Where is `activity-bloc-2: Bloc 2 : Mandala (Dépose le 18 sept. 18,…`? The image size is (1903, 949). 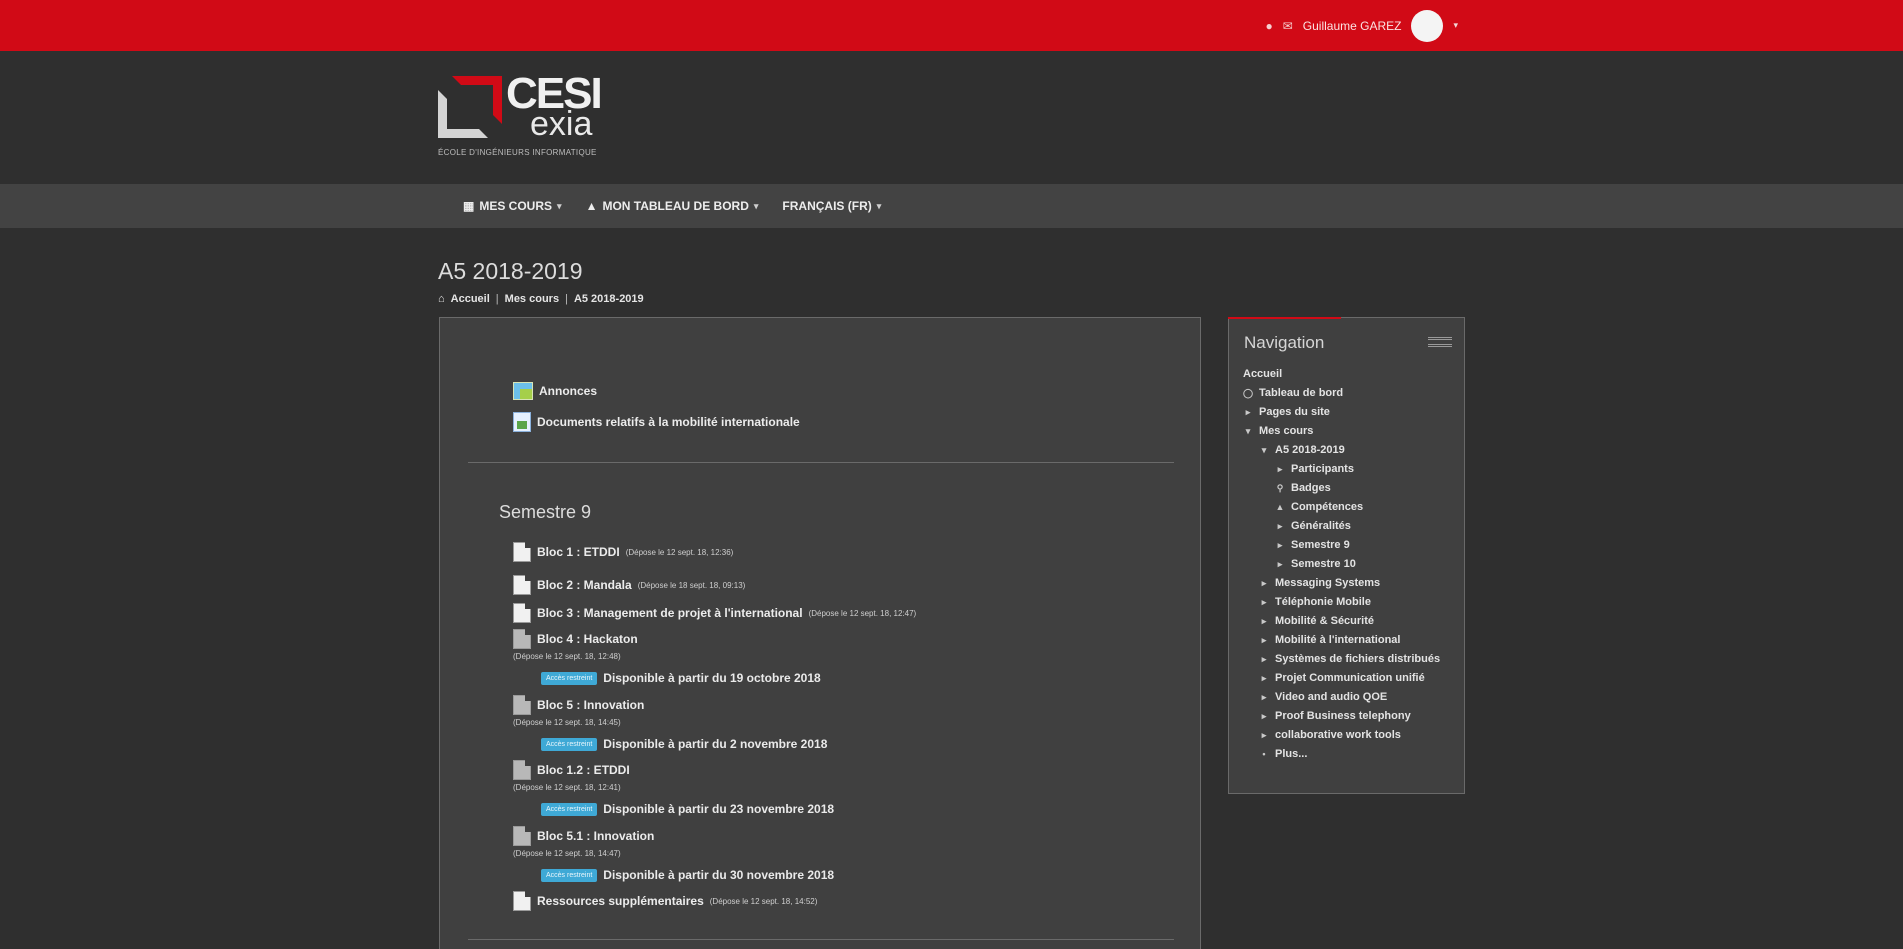 activity-bloc-2: Bloc 2 : Mandala (Dépose le 18 sept. 18,… is located at coordinates (629, 585).